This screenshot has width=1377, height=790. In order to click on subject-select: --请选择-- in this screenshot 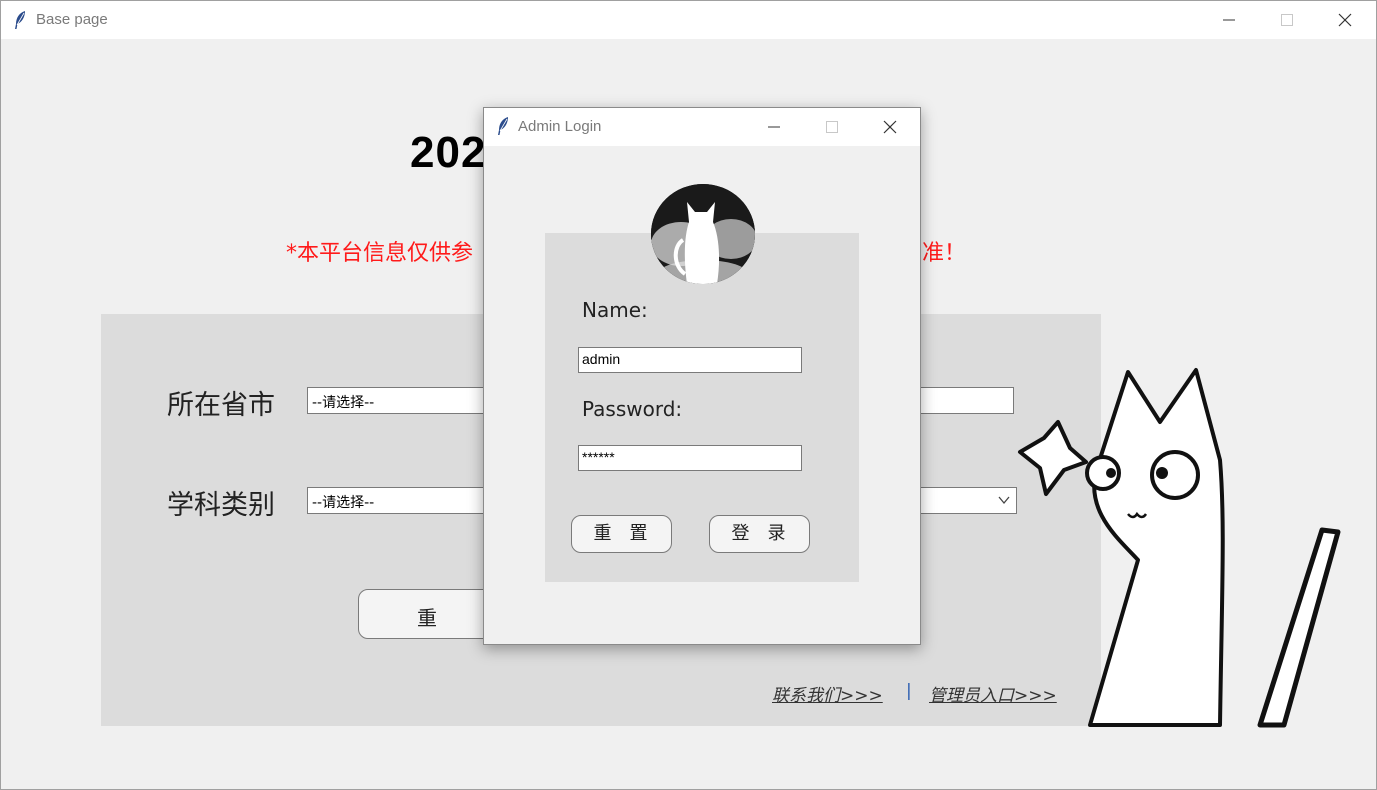, I will do `click(396, 500)`.